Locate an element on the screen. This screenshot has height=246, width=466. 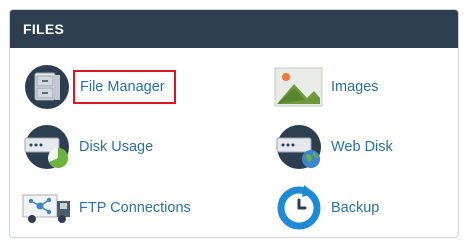
images-link: Images is located at coordinates (326, 87).